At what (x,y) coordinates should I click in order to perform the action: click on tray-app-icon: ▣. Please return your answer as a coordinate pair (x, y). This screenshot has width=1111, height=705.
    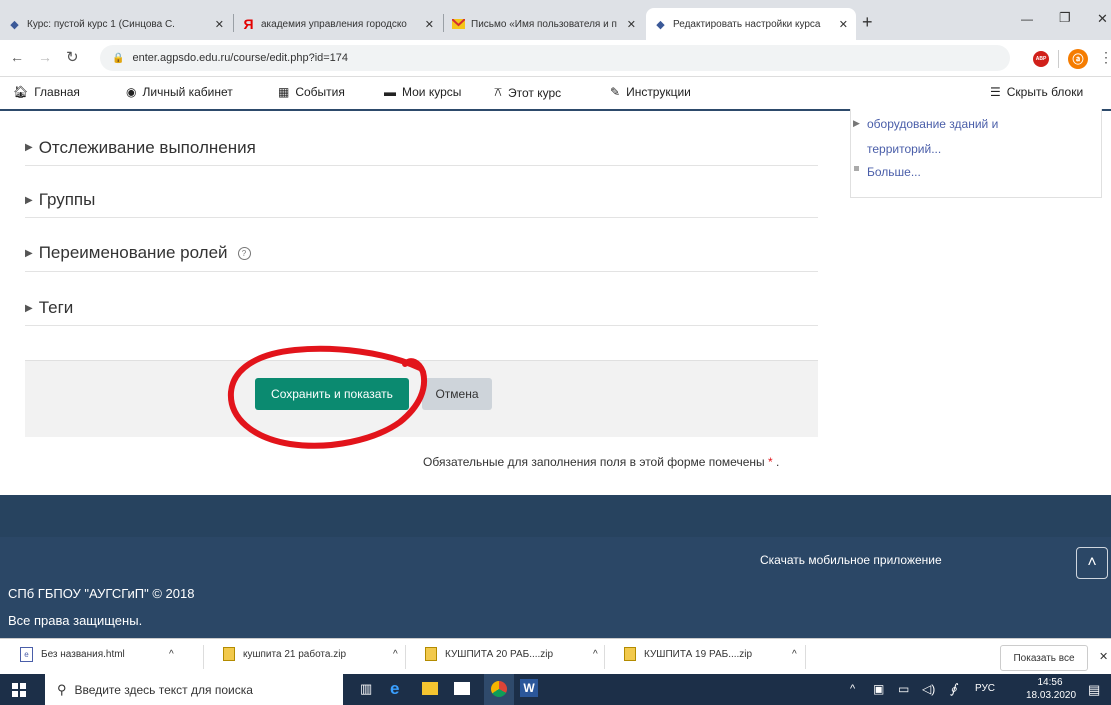
    Looking at the image, I should click on (878, 689).